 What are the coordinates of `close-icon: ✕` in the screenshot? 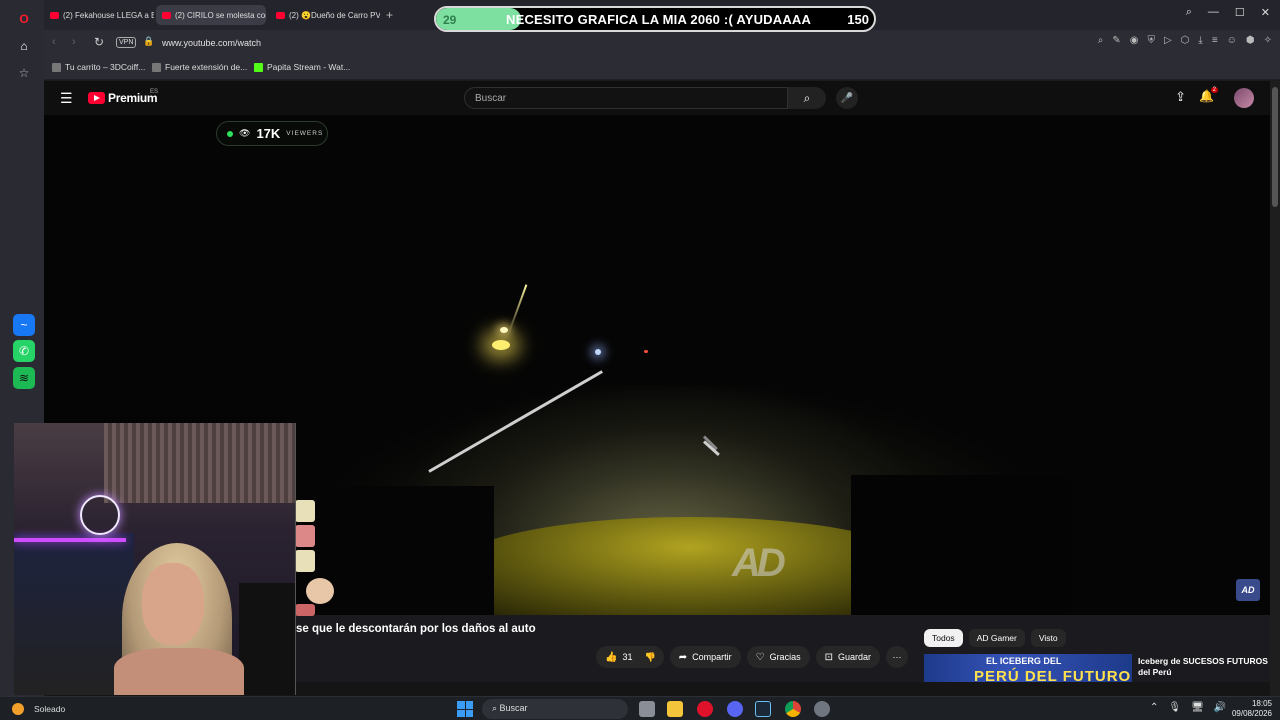 It's located at (1265, 12).